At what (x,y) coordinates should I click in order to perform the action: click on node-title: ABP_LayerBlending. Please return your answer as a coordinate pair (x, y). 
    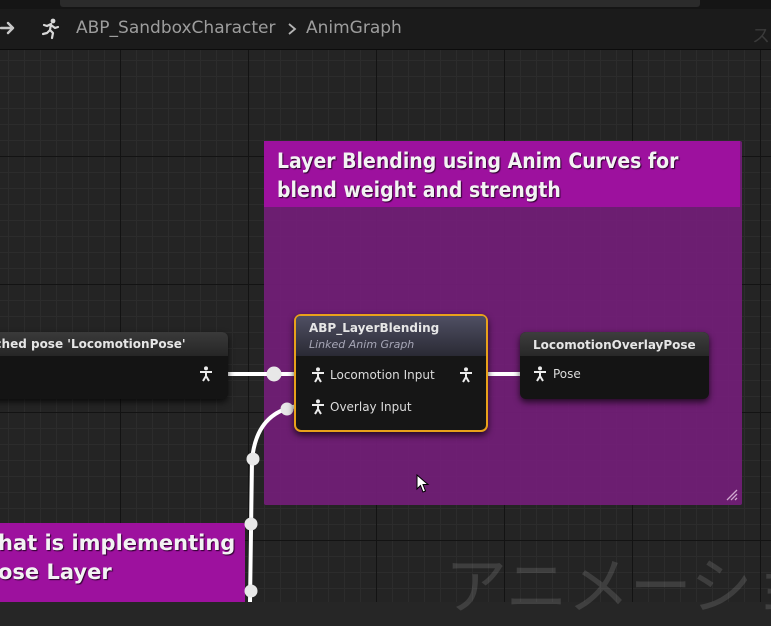
    Looking at the image, I should click on (374, 328).